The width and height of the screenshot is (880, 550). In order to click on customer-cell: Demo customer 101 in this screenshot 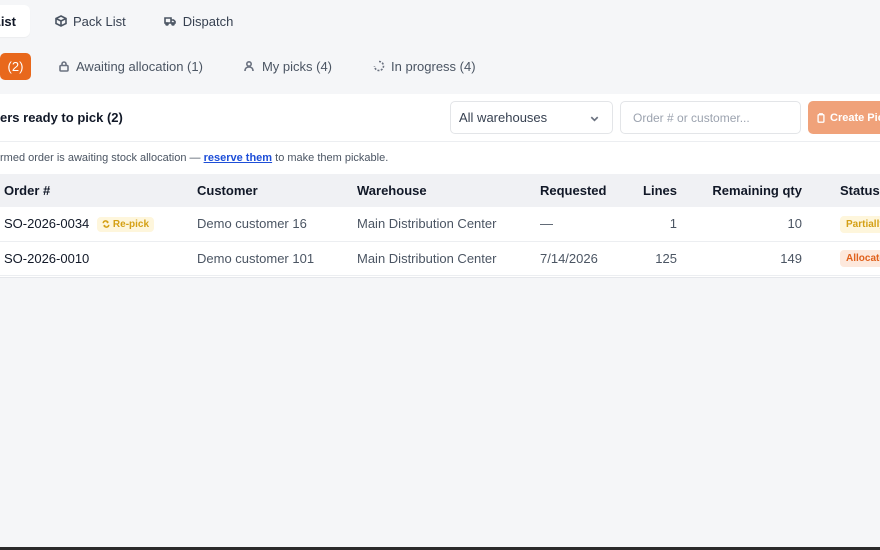, I will do `click(277, 258)`.